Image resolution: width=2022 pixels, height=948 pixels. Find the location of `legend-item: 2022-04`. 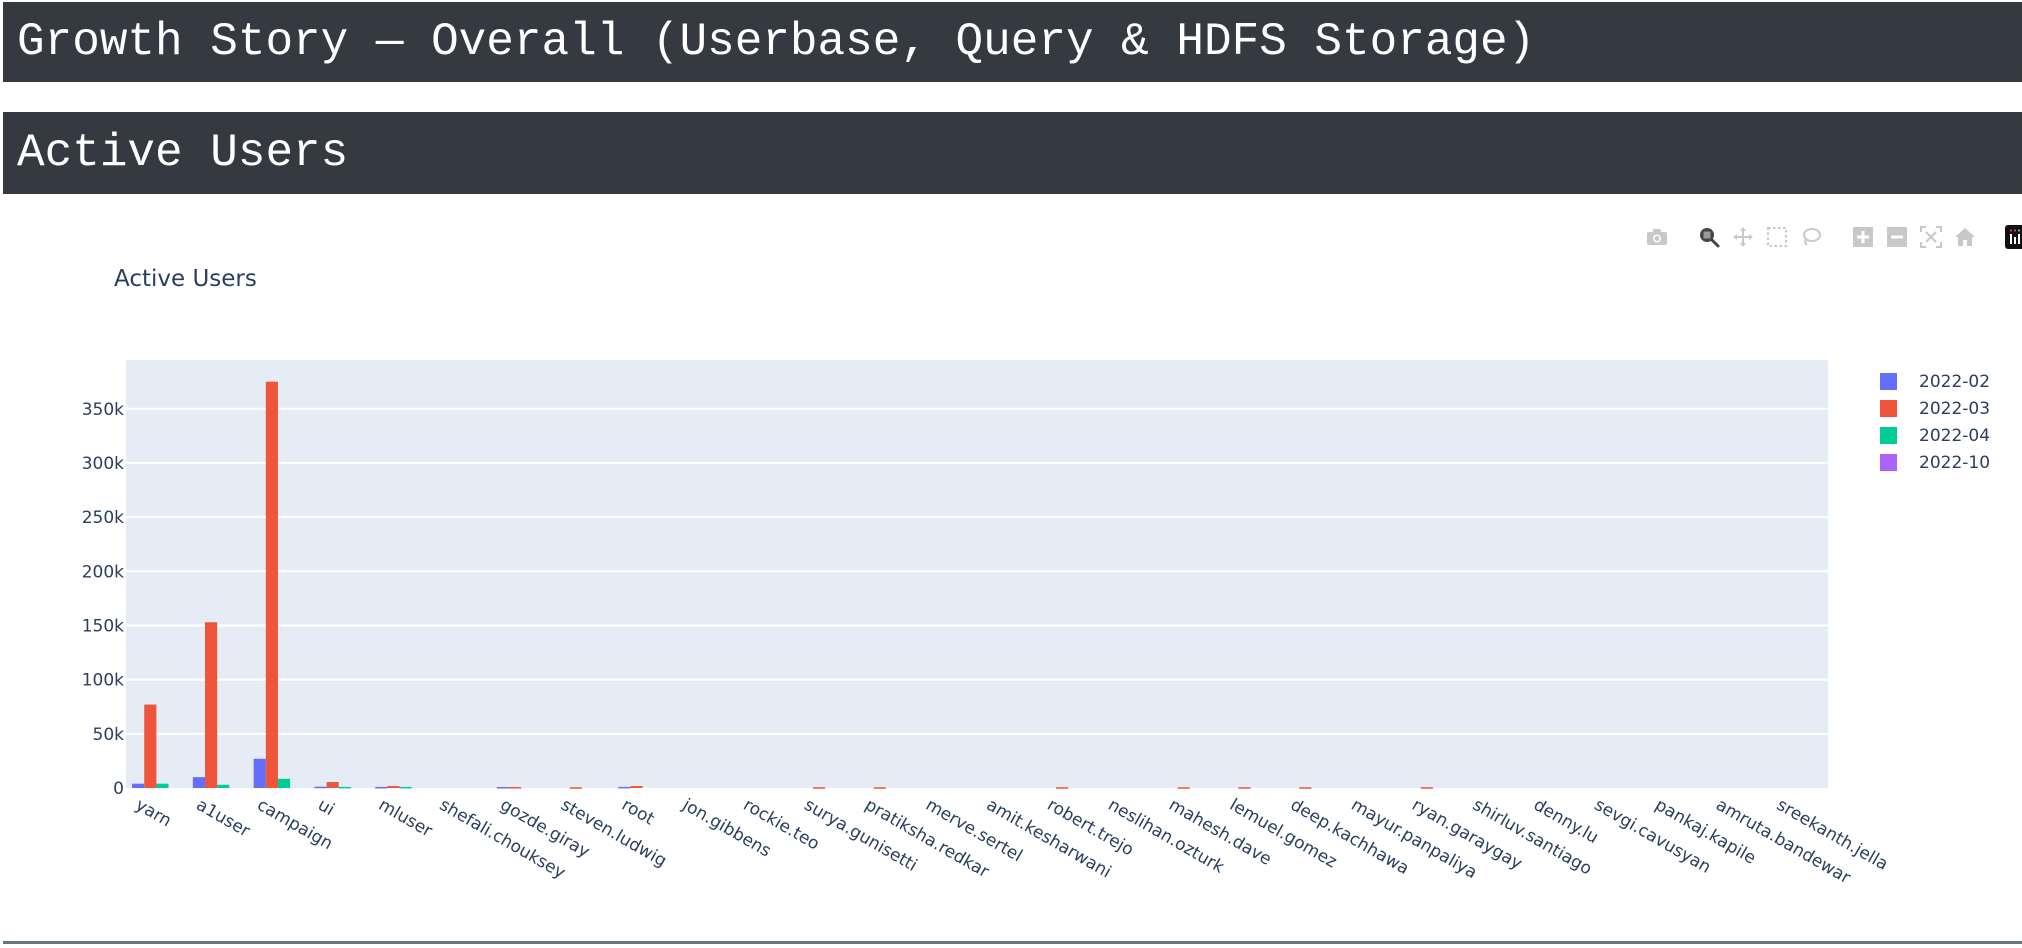

legend-item: 2022-04 is located at coordinates (1935, 435).